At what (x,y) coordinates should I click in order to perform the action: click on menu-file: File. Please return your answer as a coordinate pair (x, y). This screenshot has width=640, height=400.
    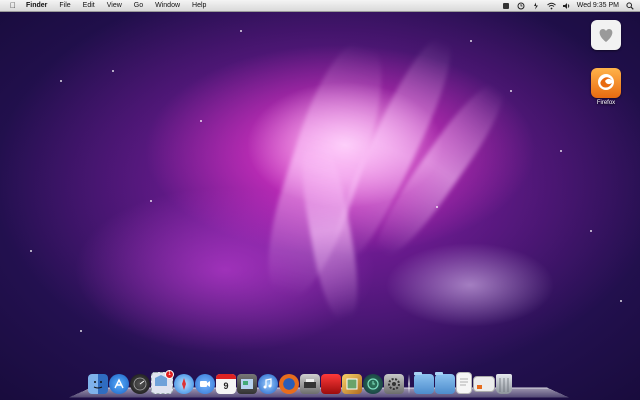
    Looking at the image, I should click on (64, 5).